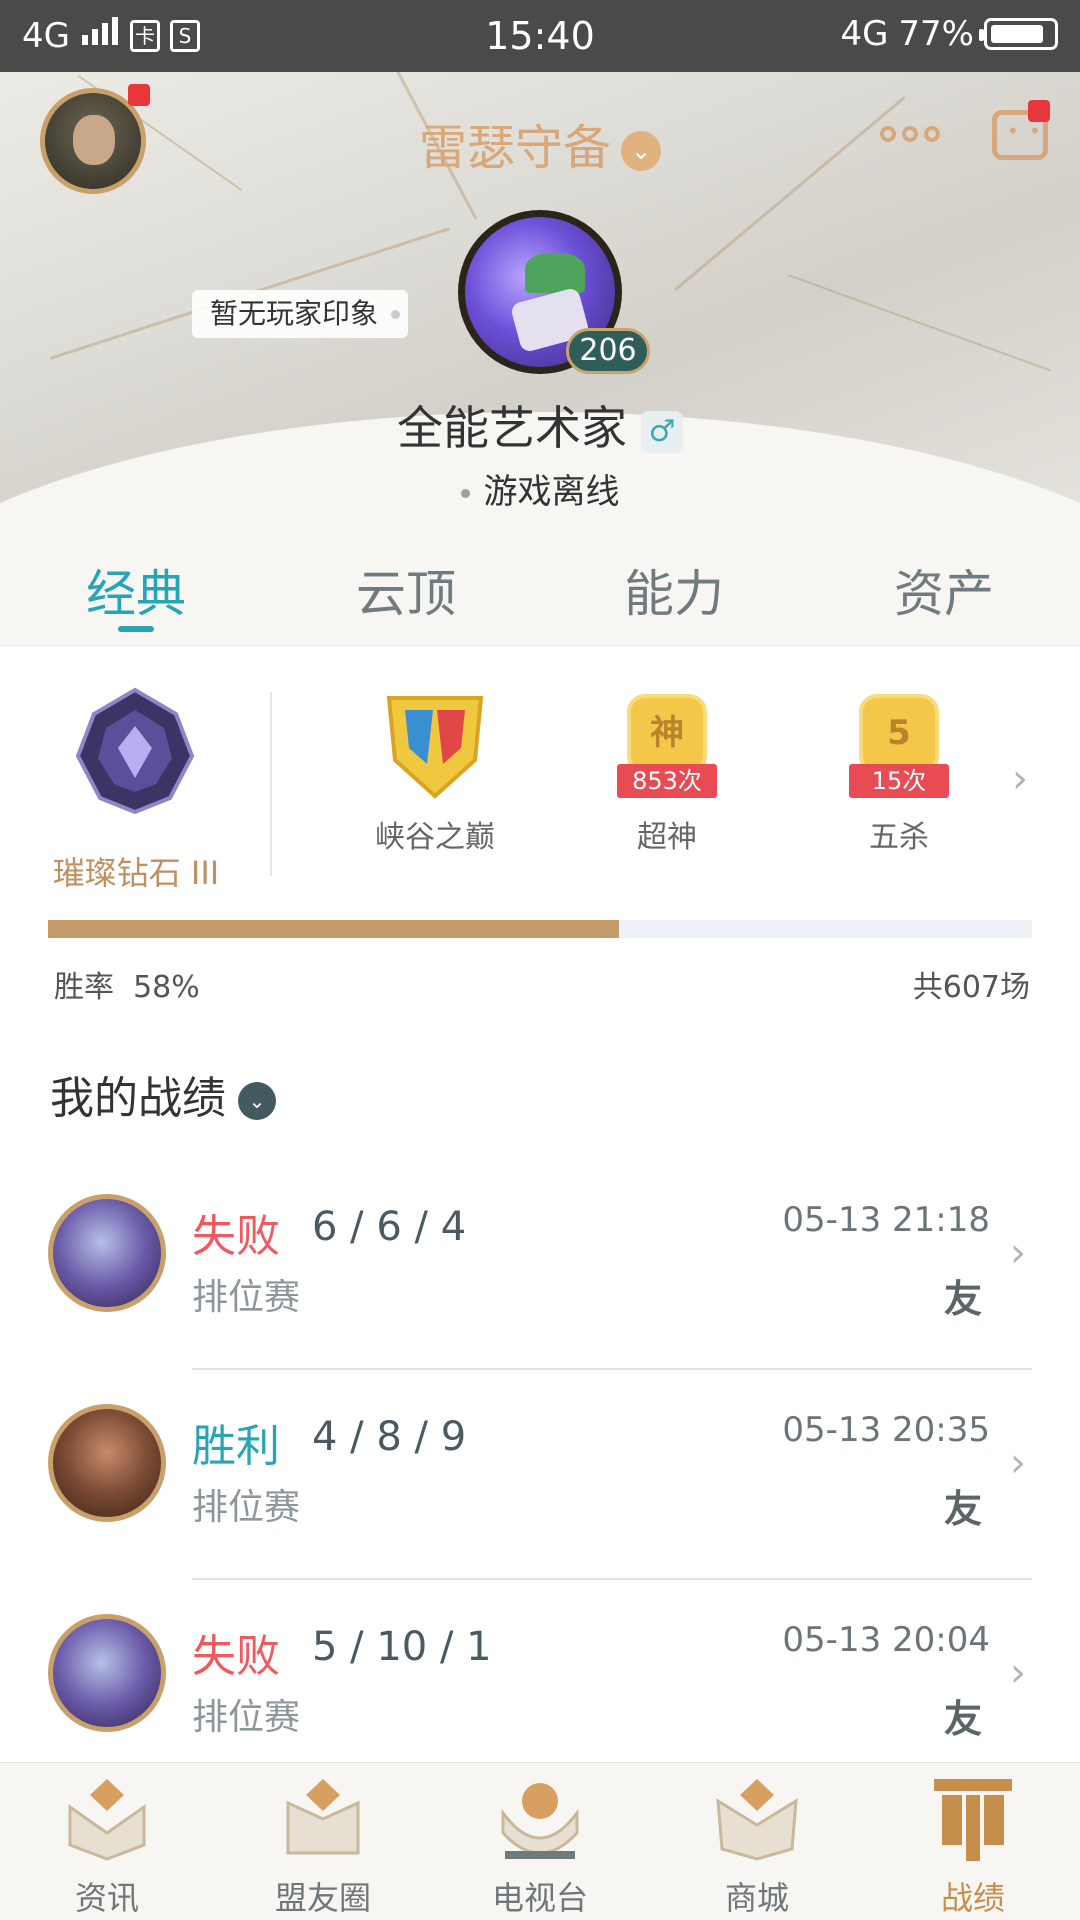 The width and height of the screenshot is (1080, 1920). I want to click on match-row: 失败 5 / 10 / 1 排位赛 05-13 20:04 友 ›, so click(540, 1690).